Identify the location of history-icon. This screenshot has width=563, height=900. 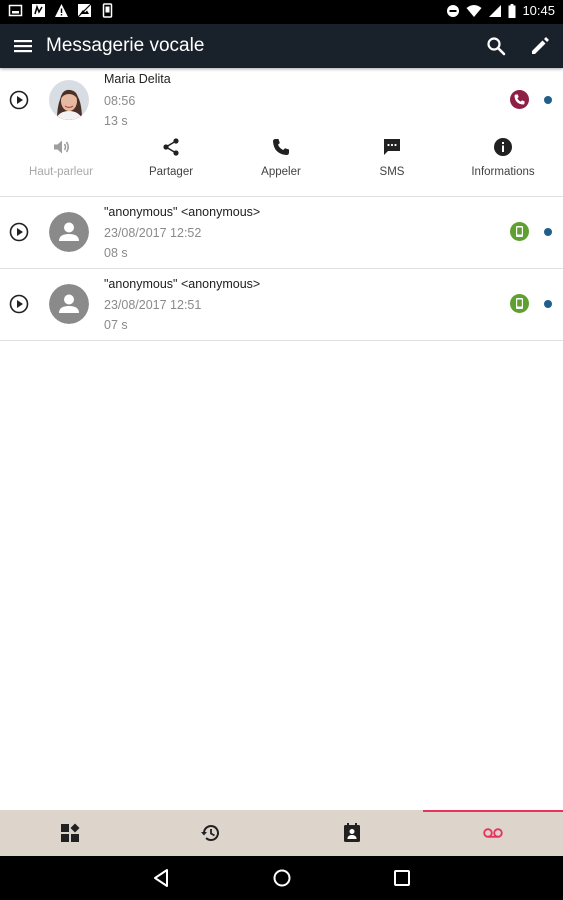
(210, 833).